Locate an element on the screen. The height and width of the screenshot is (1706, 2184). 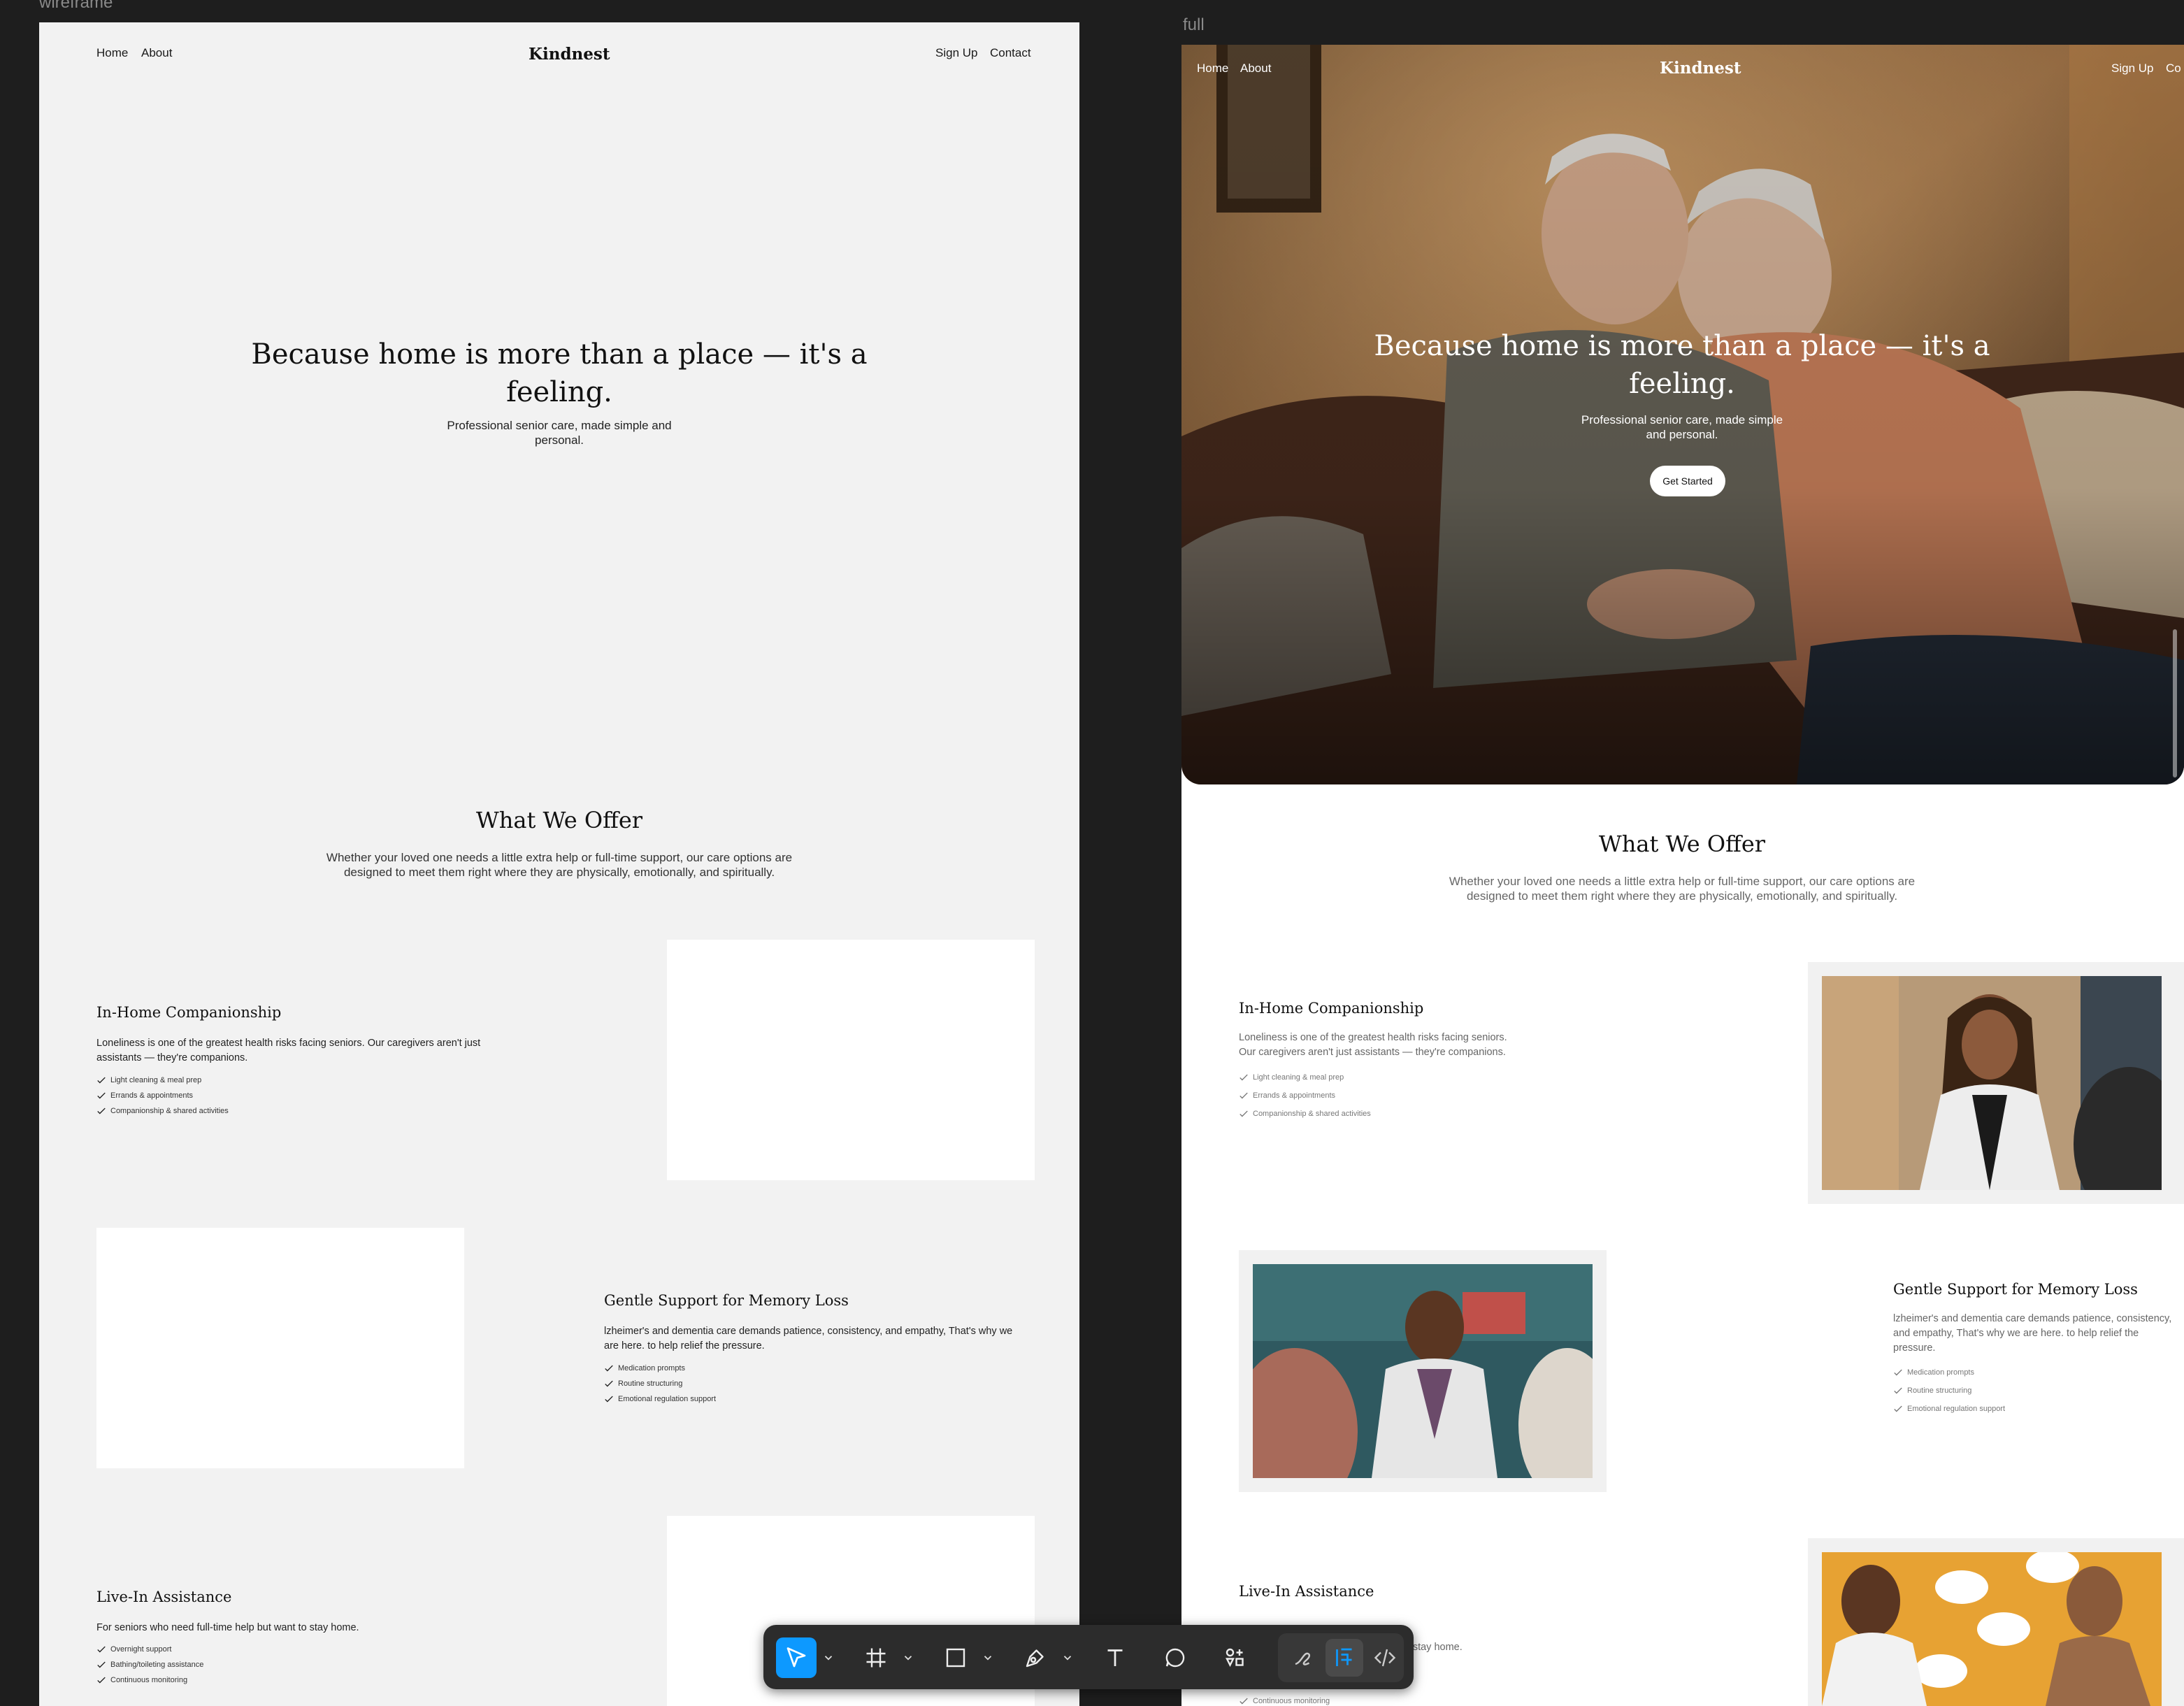
pen-tool-button is located at coordinates (1035, 1657).